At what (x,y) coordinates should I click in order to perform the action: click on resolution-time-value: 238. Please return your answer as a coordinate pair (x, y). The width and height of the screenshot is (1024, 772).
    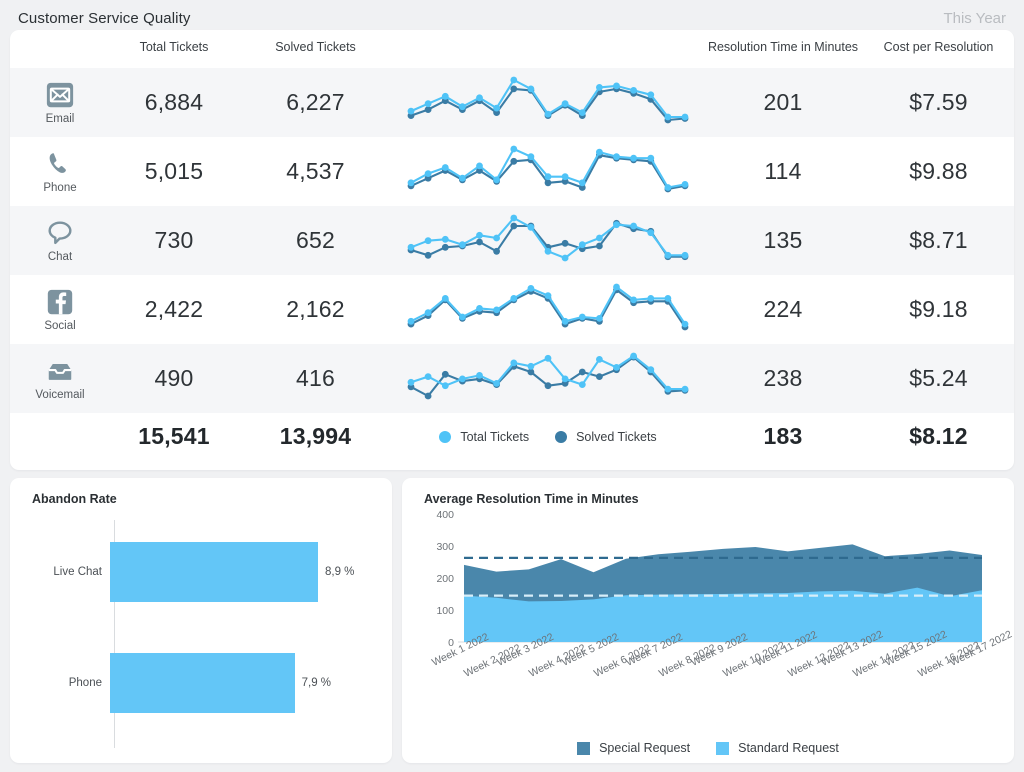
    Looking at the image, I should click on (783, 377).